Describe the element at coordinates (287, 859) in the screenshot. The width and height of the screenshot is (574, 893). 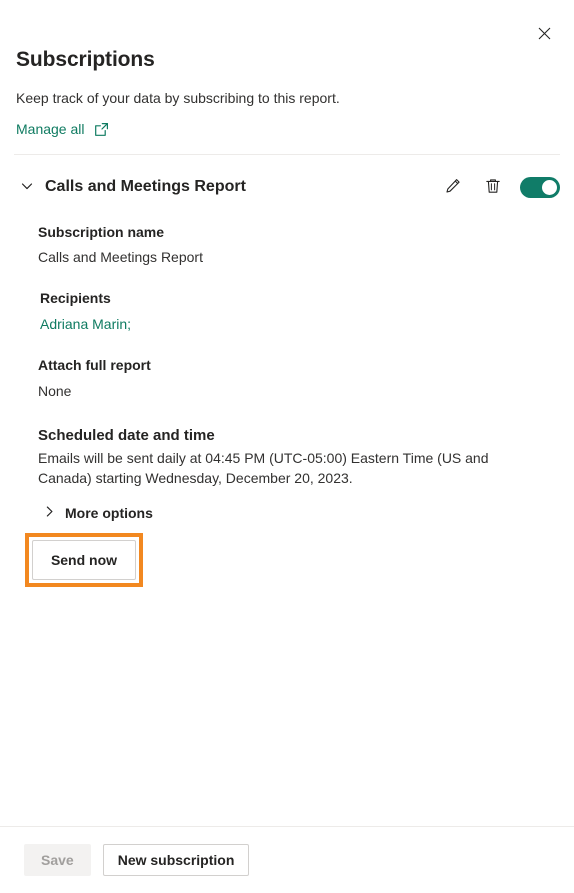
I see `panel-footer: Save New subscription` at that location.